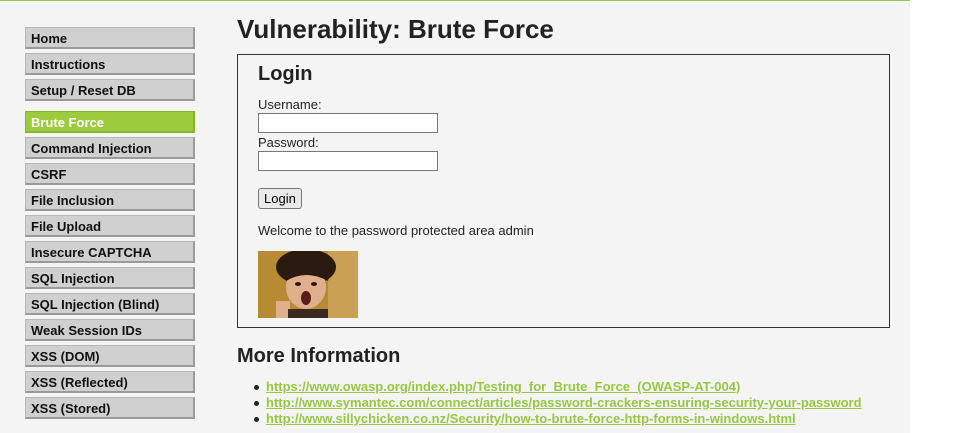  Describe the element at coordinates (348, 161) in the screenshot. I see `password-input` at that location.